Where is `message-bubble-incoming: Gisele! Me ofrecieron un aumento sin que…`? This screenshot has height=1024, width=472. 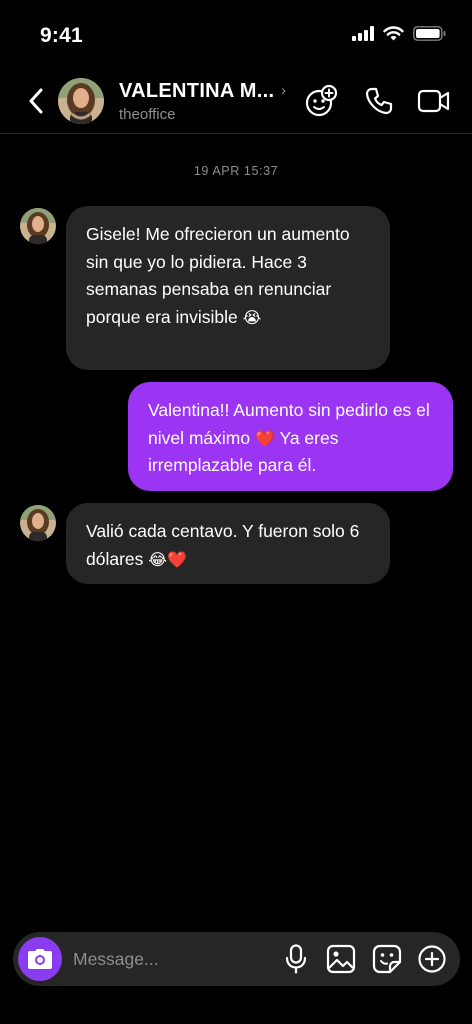
message-bubble-incoming: Gisele! Me ofrecieron un aumento sin que… is located at coordinates (228, 288).